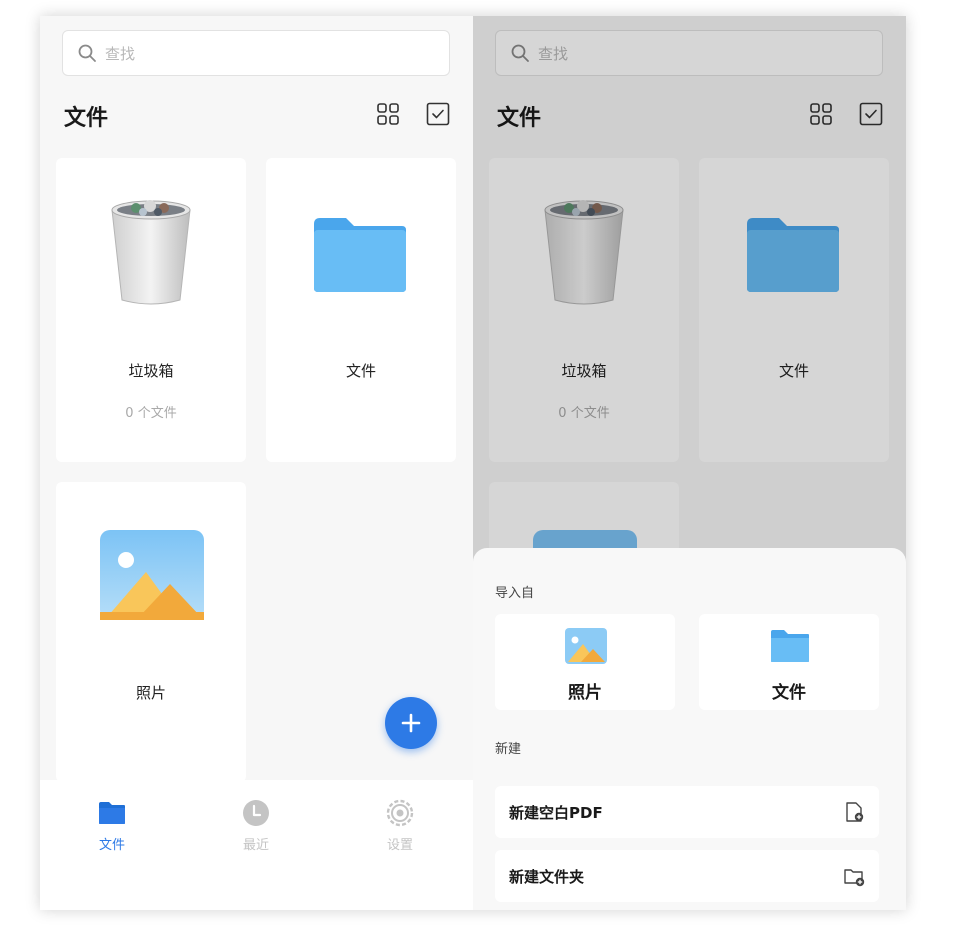 Image resolution: width=954 pixels, height=932 pixels. I want to click on tab-recent-label: 最近, so click(255, 845).